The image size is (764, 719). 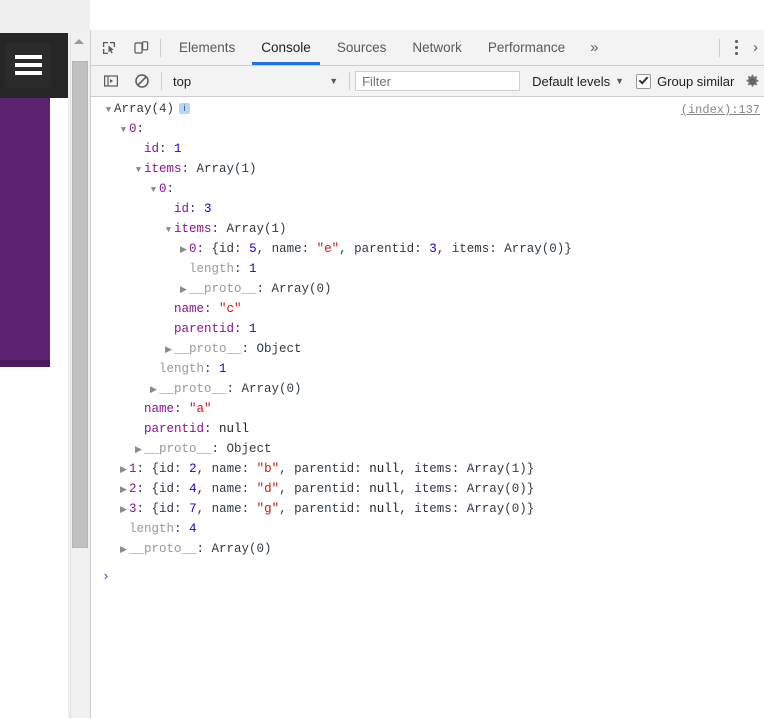 I want to click on tree-token: 7, so click(x=193, y=509).